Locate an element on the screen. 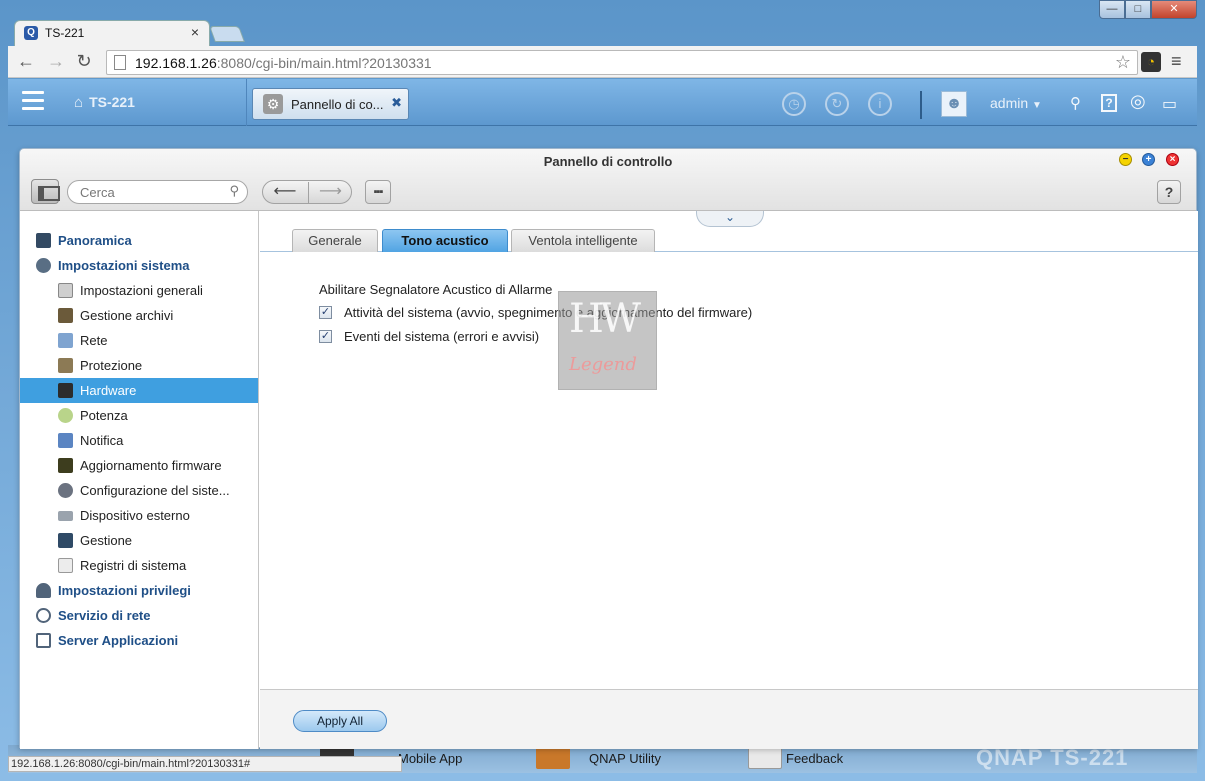 The width and height of the screenshot is (1205, 781). tab-close-icon: × is located at coordinates (195, 32).